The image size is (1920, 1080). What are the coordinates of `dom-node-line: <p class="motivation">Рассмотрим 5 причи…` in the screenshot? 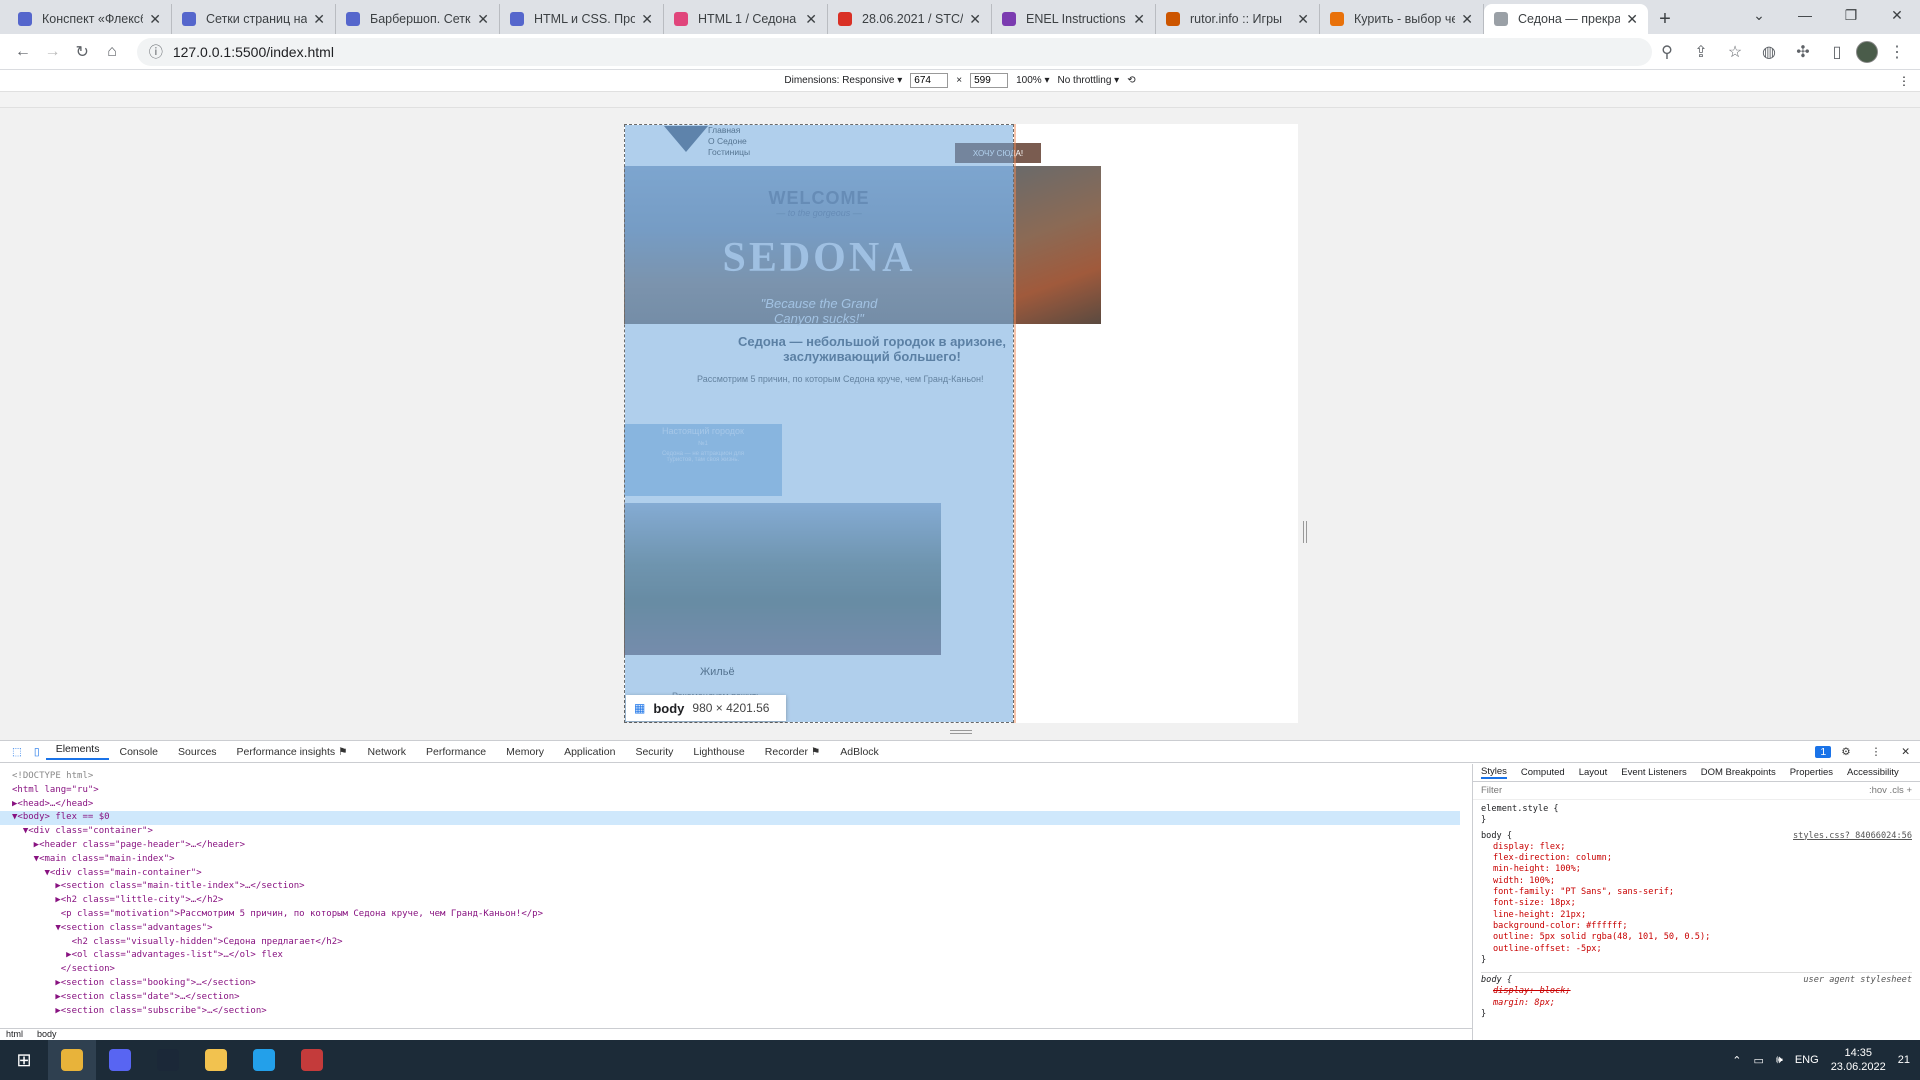 It's located at (736, 915).